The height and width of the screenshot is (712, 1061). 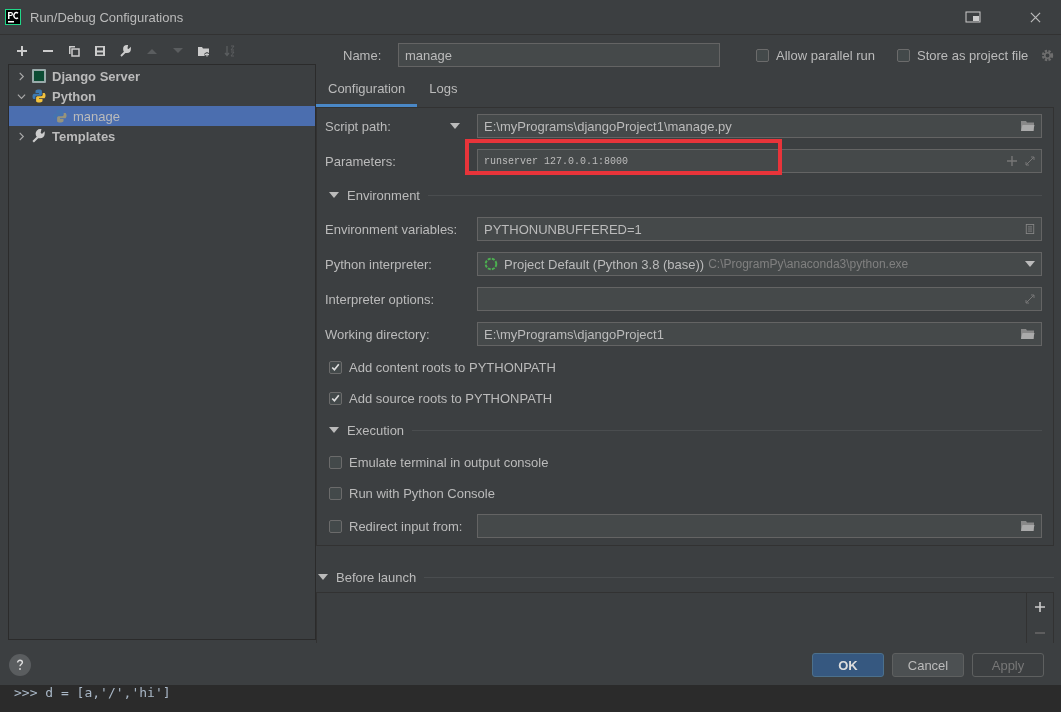 What do you see at coordinates (367, 90) in the screenshot?
I see `tab: Configuration` at bounding box center [367, 90].